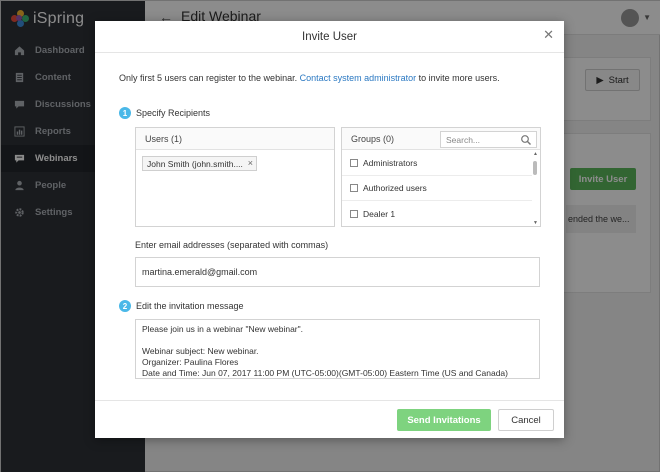 Image resolution: width=660 pixels, height=472 pixels. I want to click on group-option-authorized-users: Authorized users, so click(437, 188).